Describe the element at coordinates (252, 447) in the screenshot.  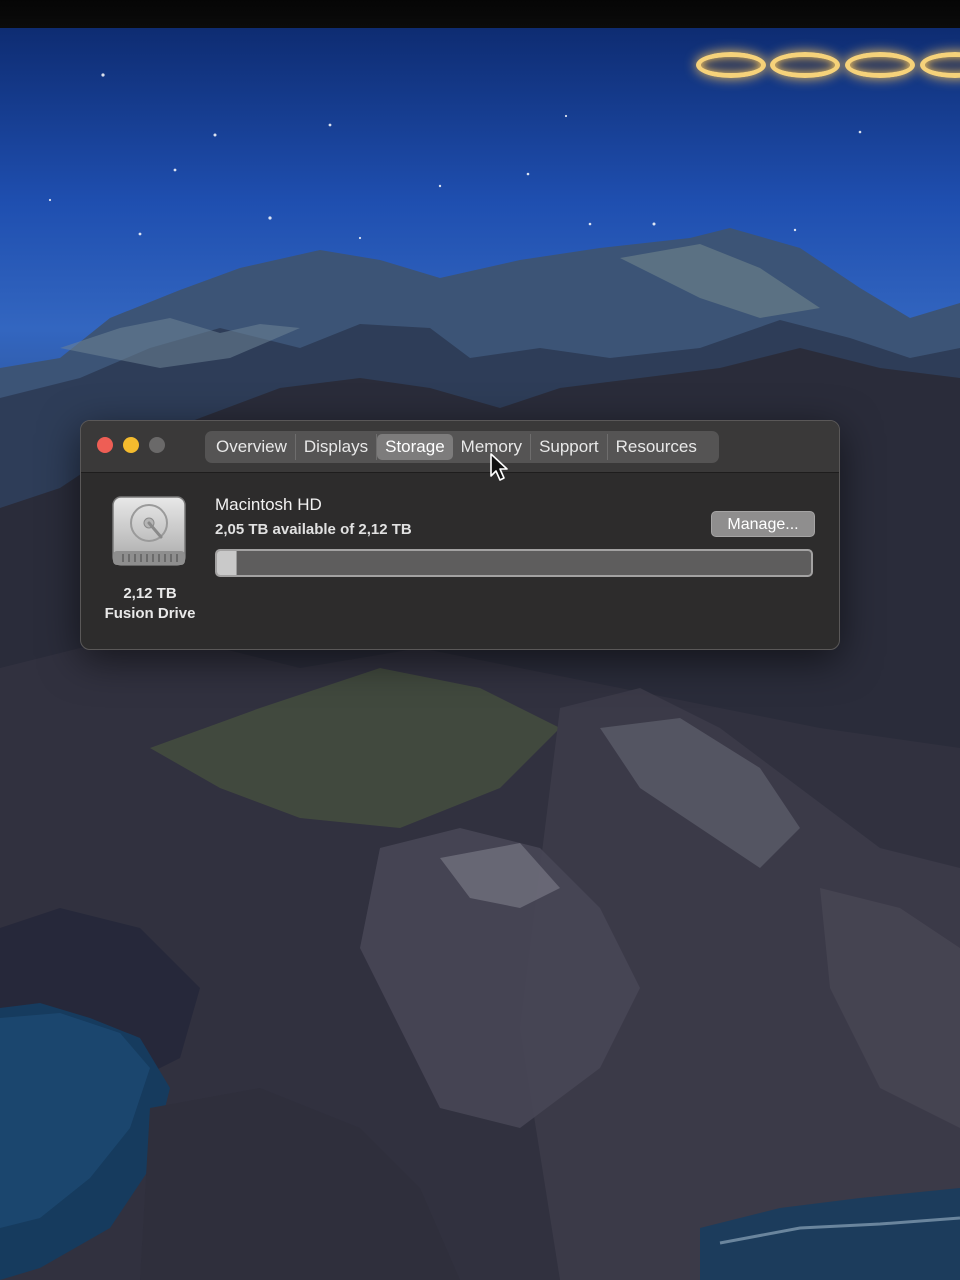
I see `tab-overview: Overview` at that location.